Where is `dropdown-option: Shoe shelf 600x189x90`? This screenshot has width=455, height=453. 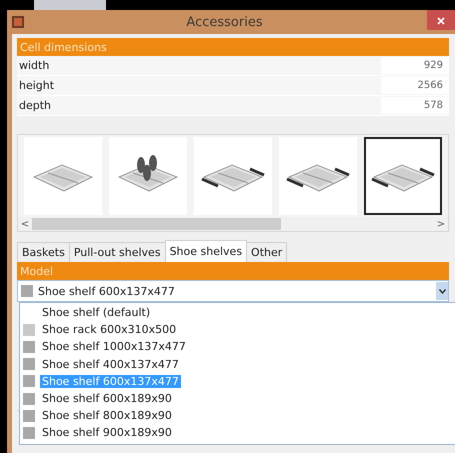
dropdown-option: Shoe shelf 600x189x90 is located at coordinates (107, 399).